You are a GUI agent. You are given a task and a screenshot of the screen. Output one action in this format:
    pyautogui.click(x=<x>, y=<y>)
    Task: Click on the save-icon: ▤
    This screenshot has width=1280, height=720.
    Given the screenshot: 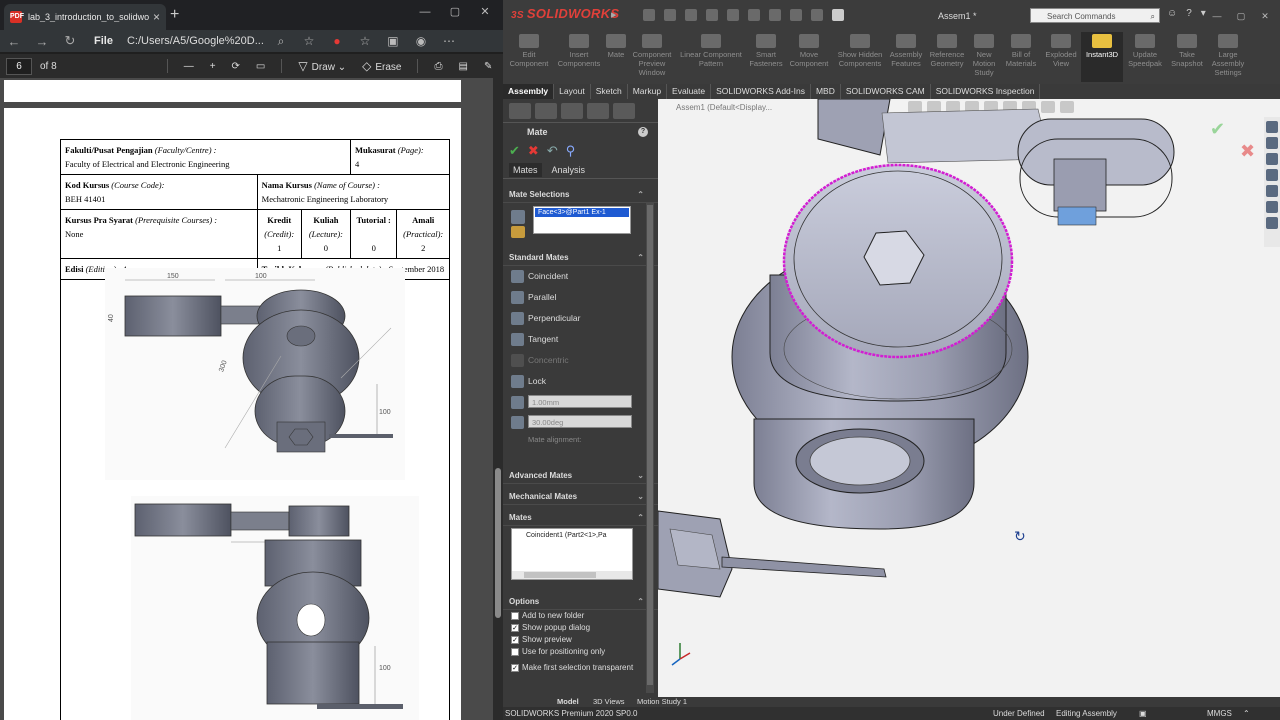 What is the action you would take?
    pyautogui.click(x=462, y=66)
    